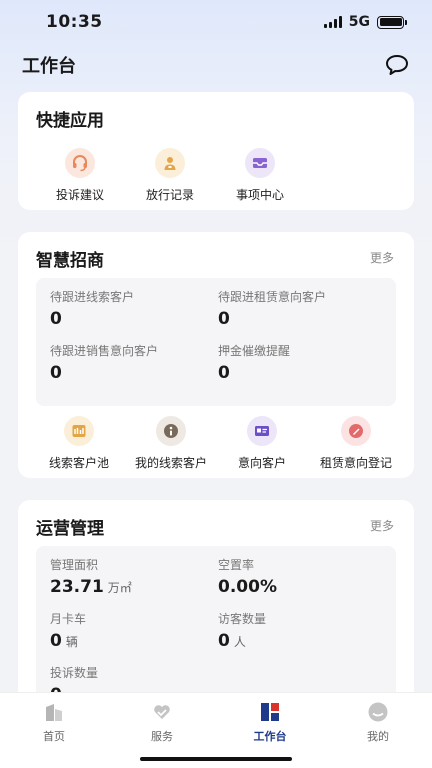  Describe the element at coordinates (68, 630) in the screenshot. I see `stat-monthly-card-cars: 月卡车 0辆` at that location.